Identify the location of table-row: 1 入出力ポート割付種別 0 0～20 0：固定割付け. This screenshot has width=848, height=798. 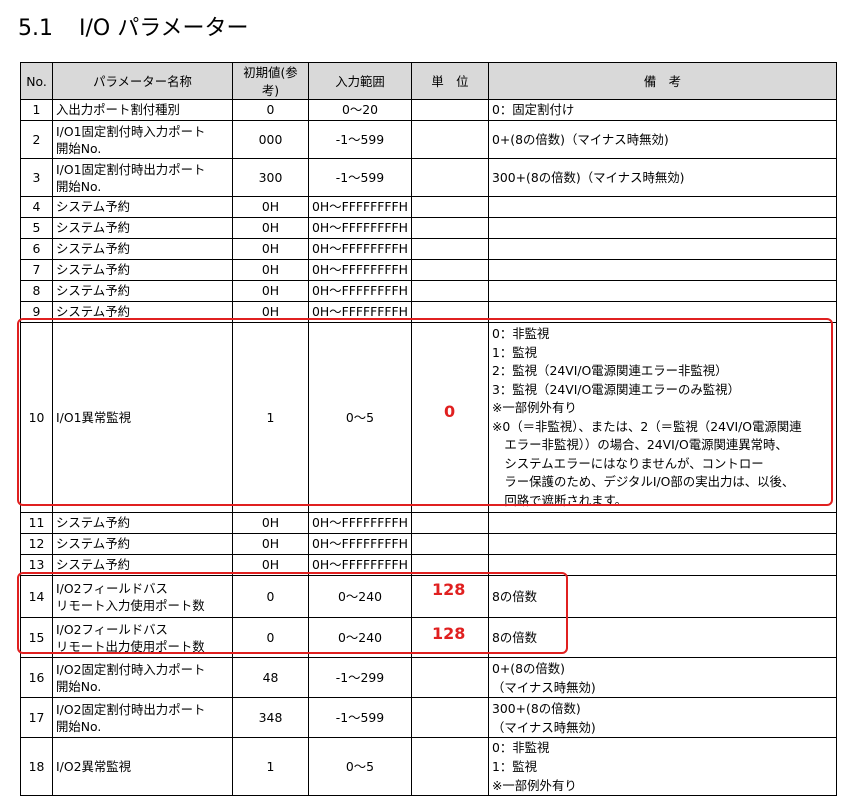
(428, 110).